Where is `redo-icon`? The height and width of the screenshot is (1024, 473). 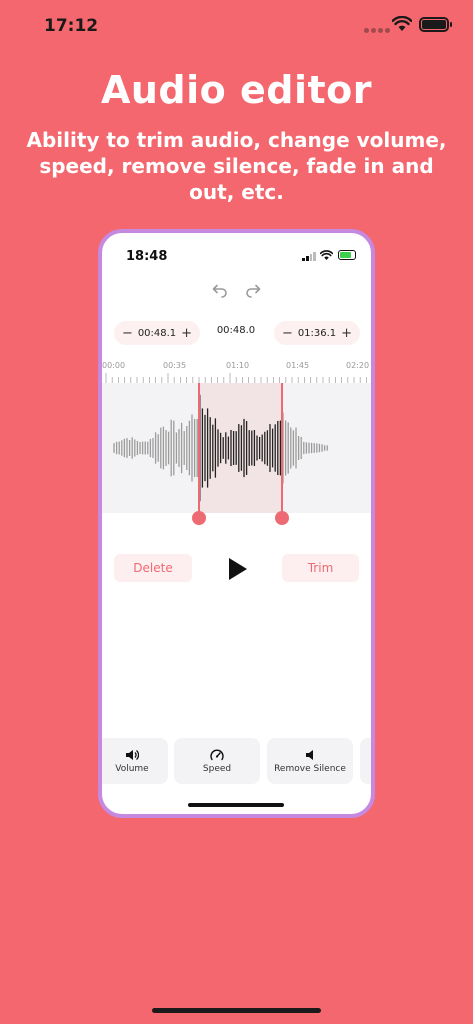
redo-icon is located at coordinates (254, 291).